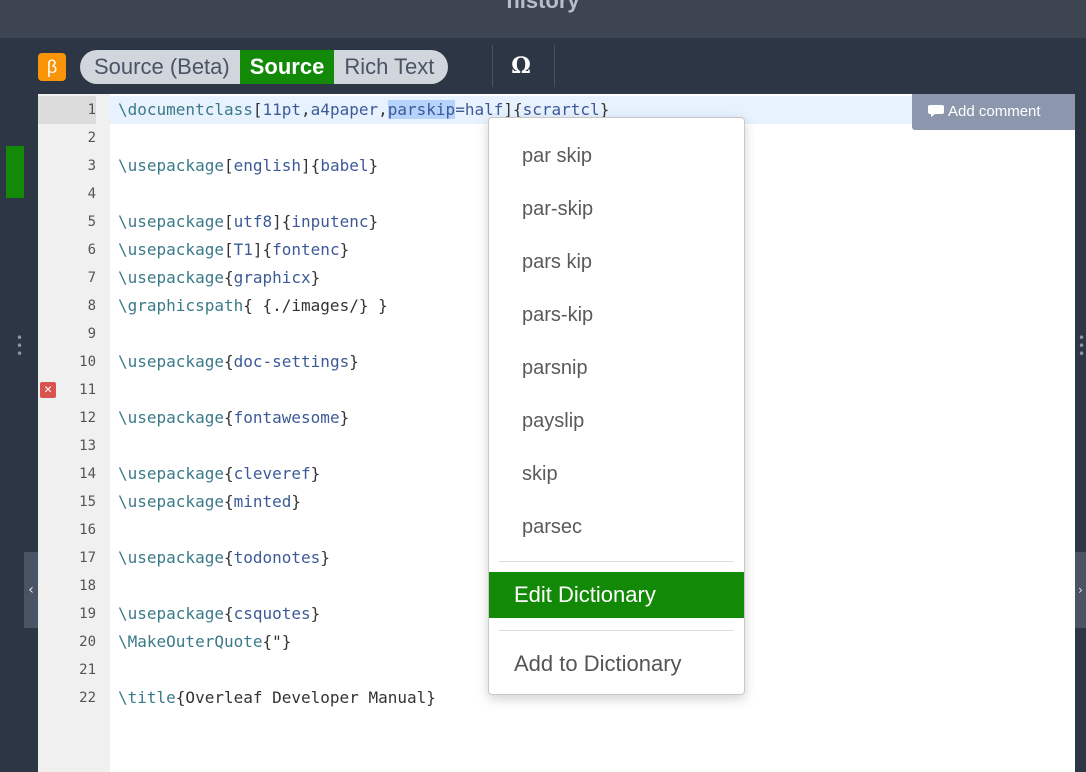 The height and width of the screenshot is (772, 1086). What do you see at coordinates (616, 595) in the screenshot?
I see `edit-dictionary-item: Edit Dictionary` at bounding box center [616, 595].